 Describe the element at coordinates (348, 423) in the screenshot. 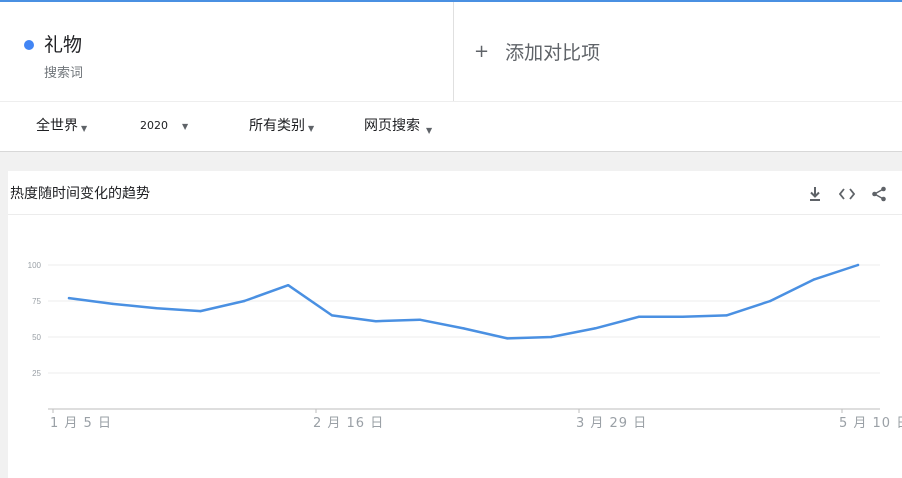

I see `x-tick-label: 2 月 16 日` at that location.